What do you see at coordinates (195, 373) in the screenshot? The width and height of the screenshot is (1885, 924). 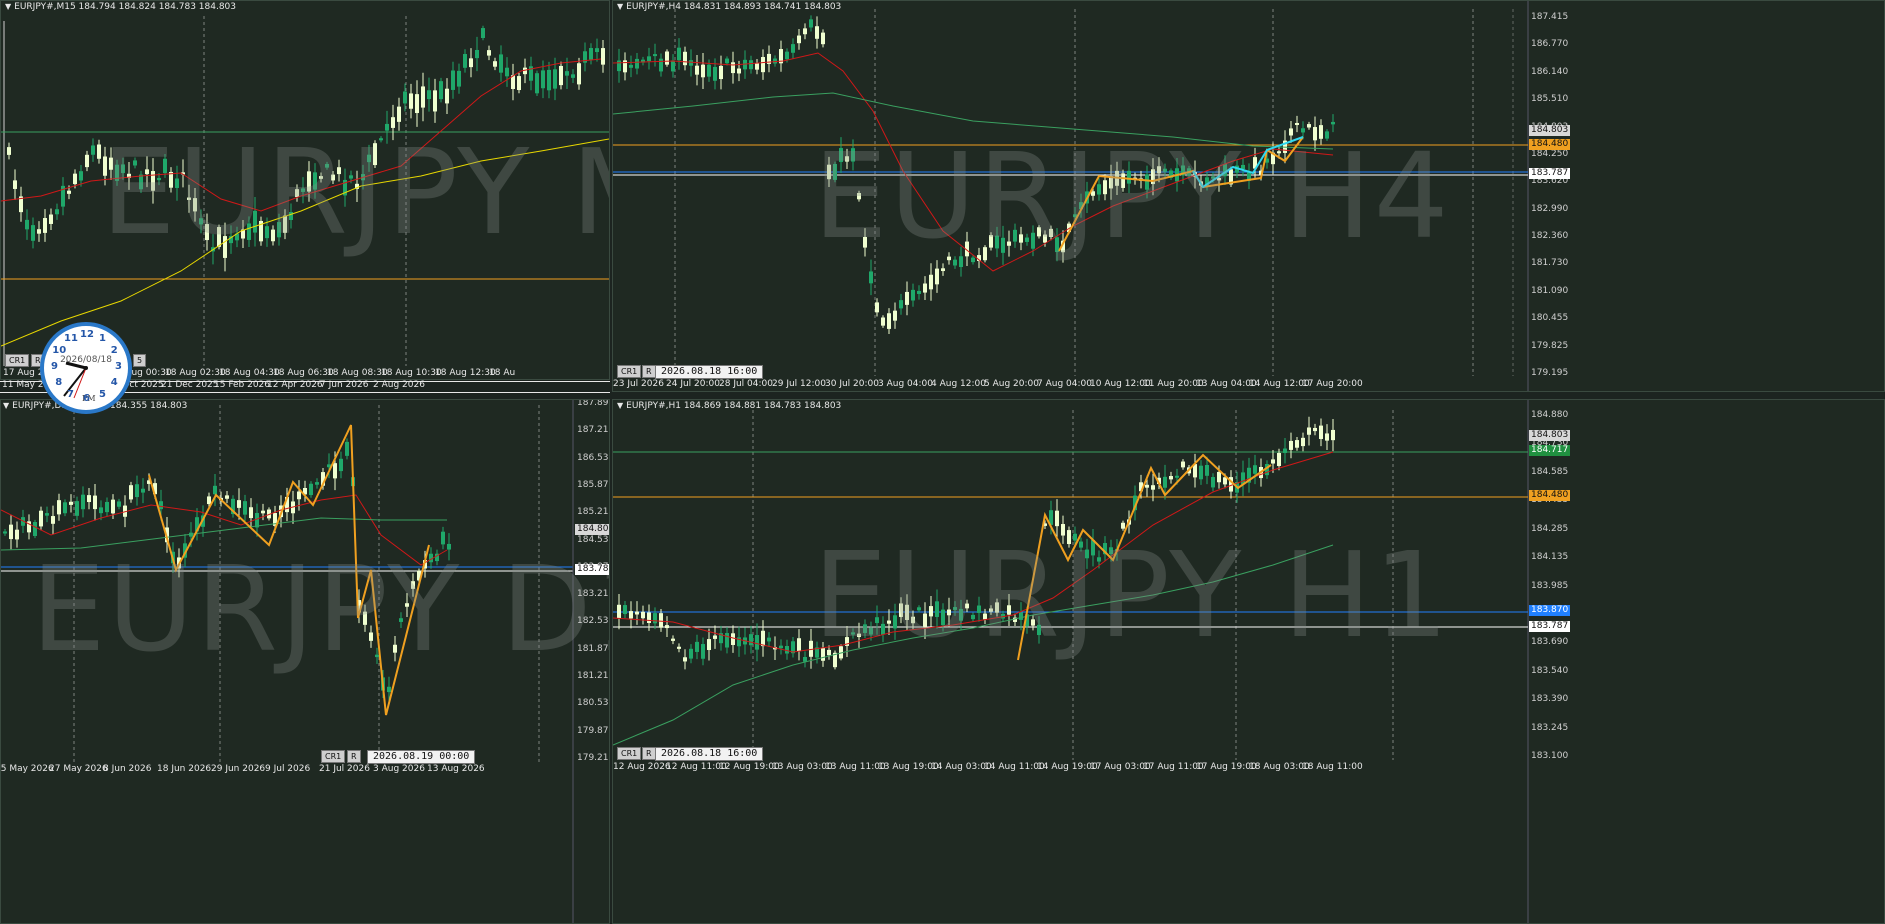 I see `time-label: 18 Aug 02:30` at bounding box center [195, 373].